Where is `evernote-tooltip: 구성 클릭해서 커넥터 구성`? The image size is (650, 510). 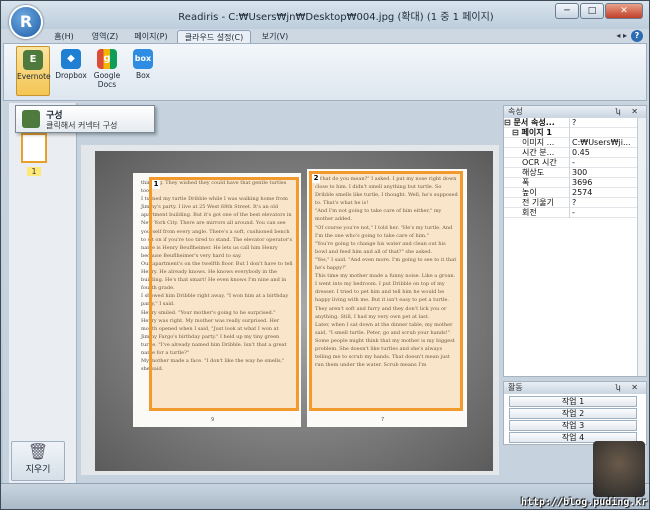
evernote-tooltip: 구성 클릭해서 커넥터 구성 is located at coordinates (85, 119).